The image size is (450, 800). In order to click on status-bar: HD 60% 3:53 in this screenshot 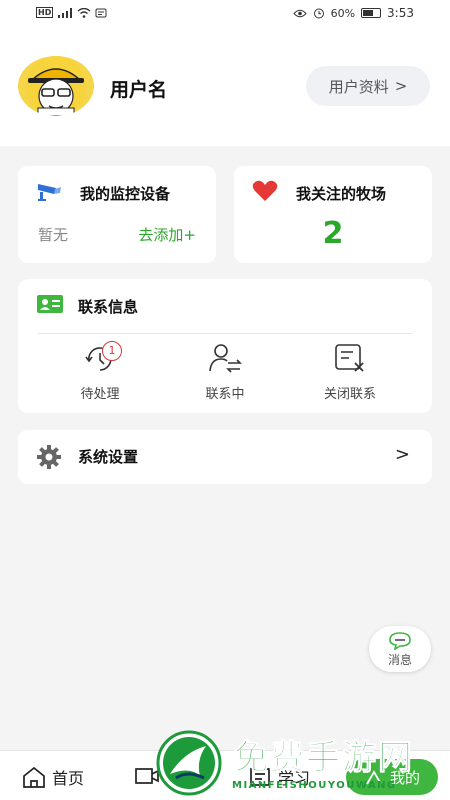, I will do `click(225, 14)`.